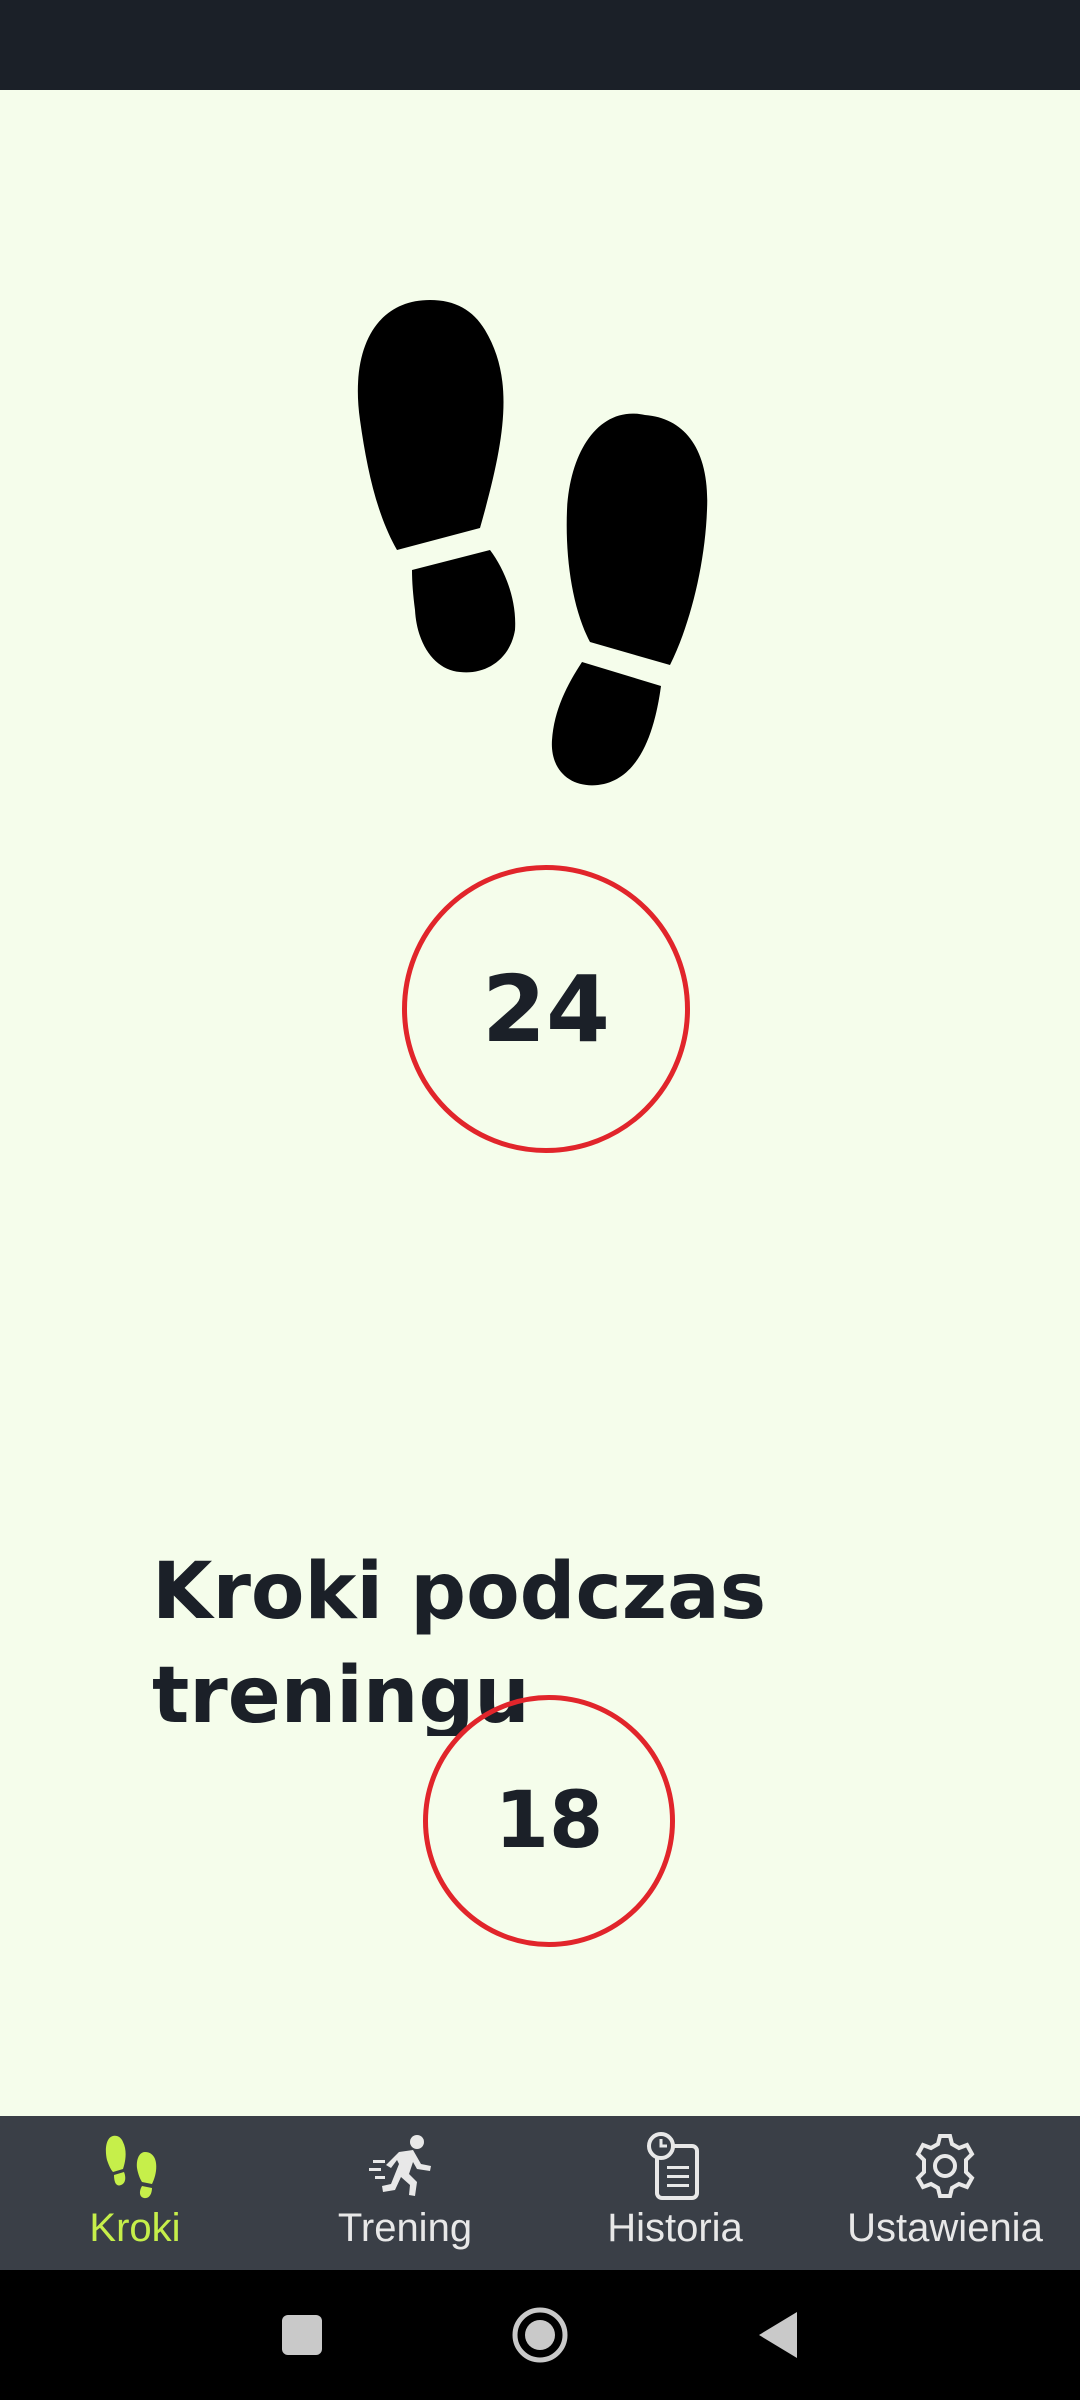  What do you see at coordinates (400, 2165) in the screenshot?
I see `running-person-icon` at bounding box center [400, 2165].